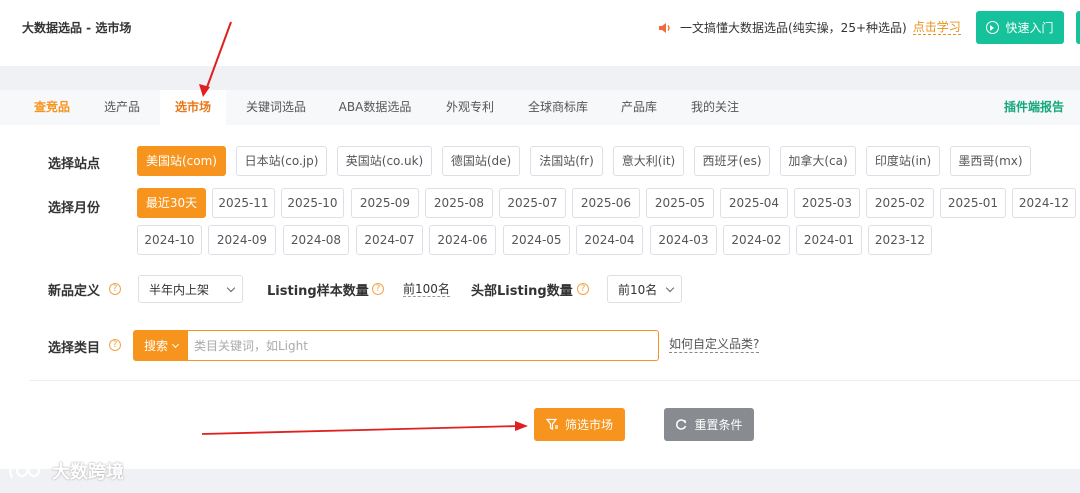 Image resolution: width=1080 pixels, height=493 pixels. Describe the element at coordinates (74, 208) in the screenshot. I see `month-label: 选择月份` at that location.